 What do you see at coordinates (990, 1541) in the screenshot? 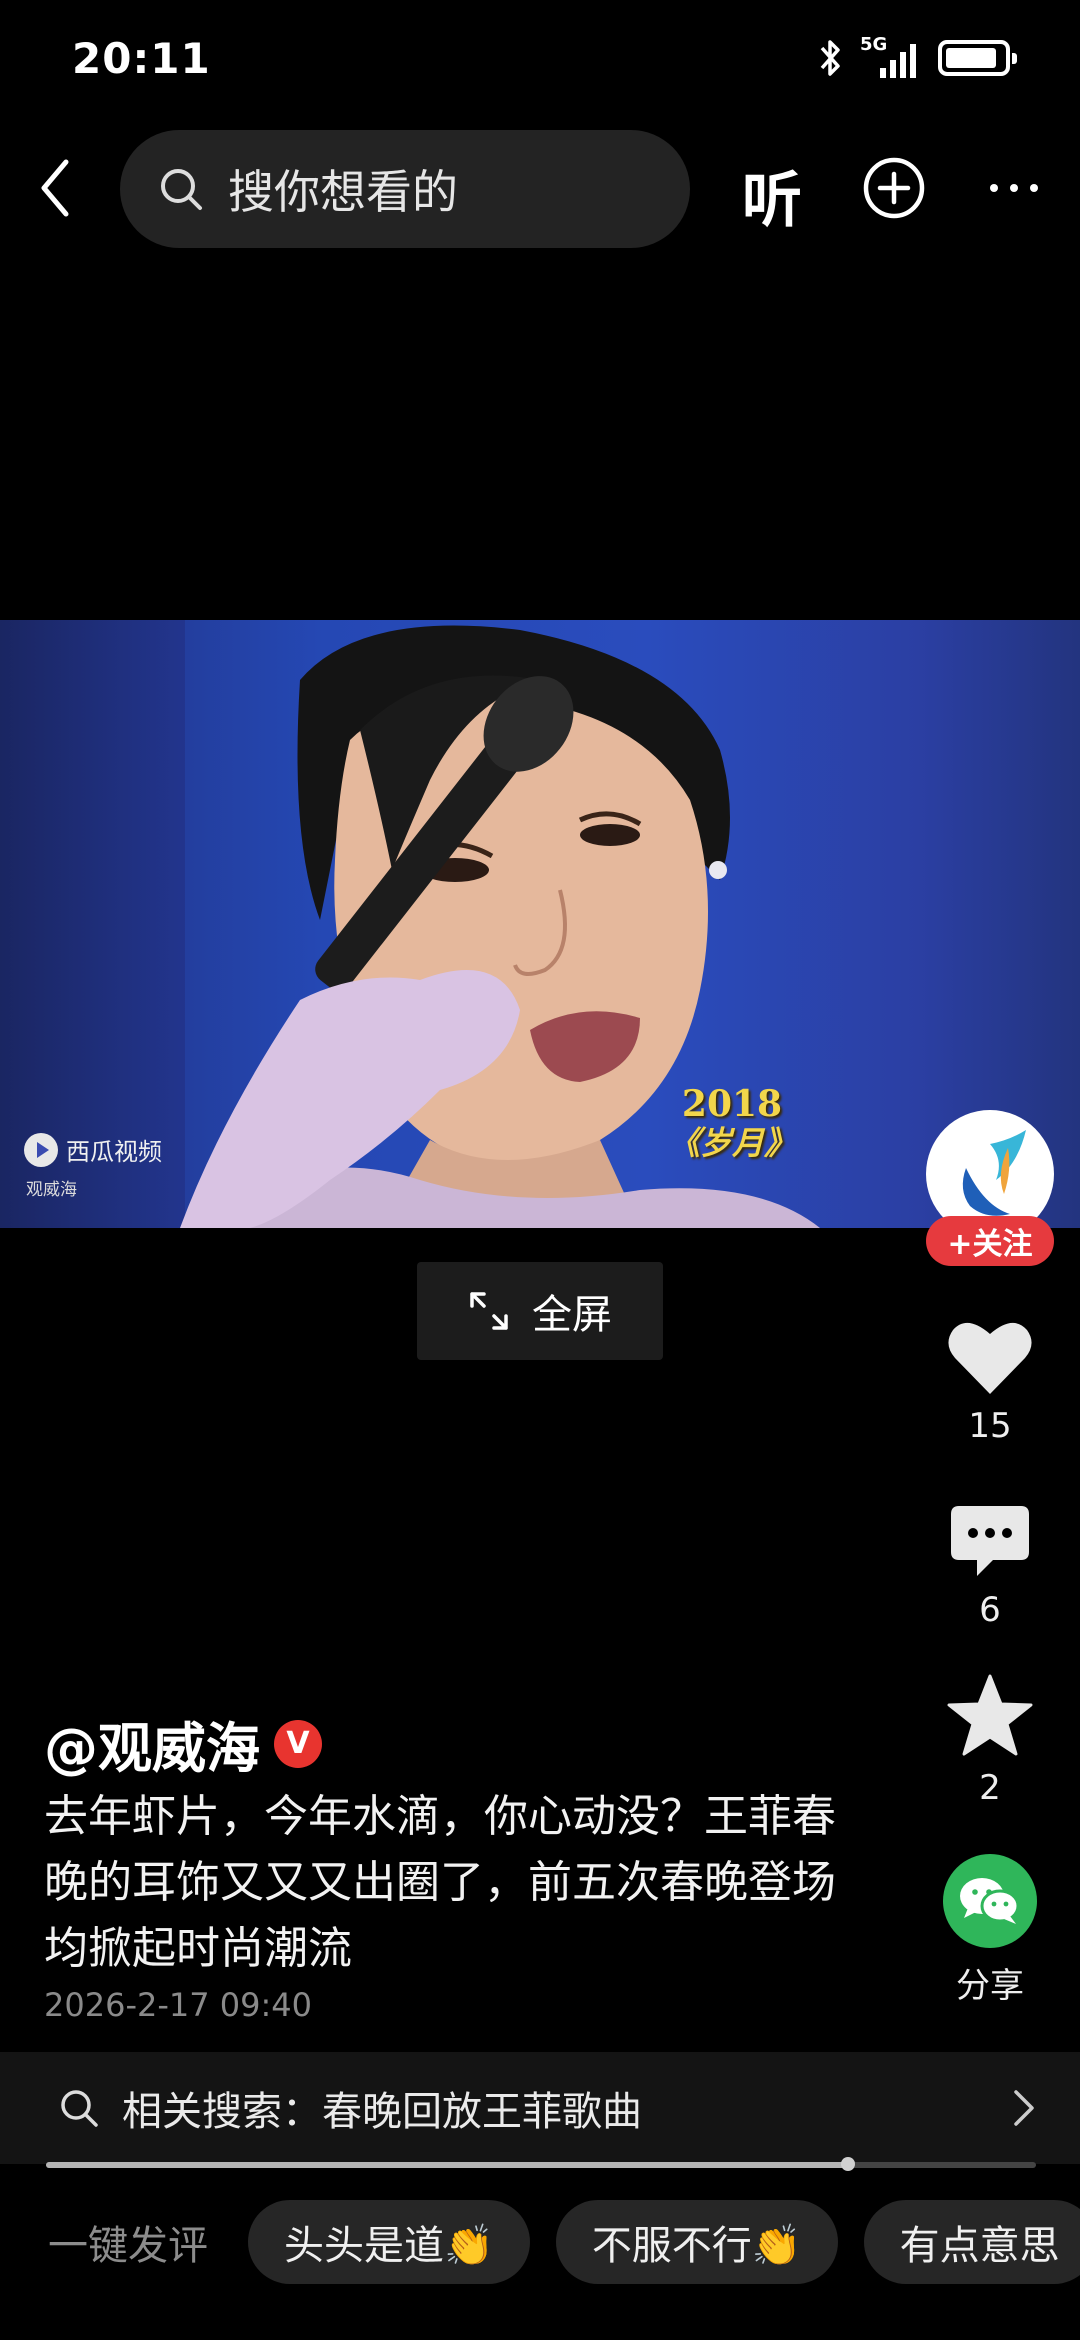
I see `comment-icon` at bounding box center [990, 1541].